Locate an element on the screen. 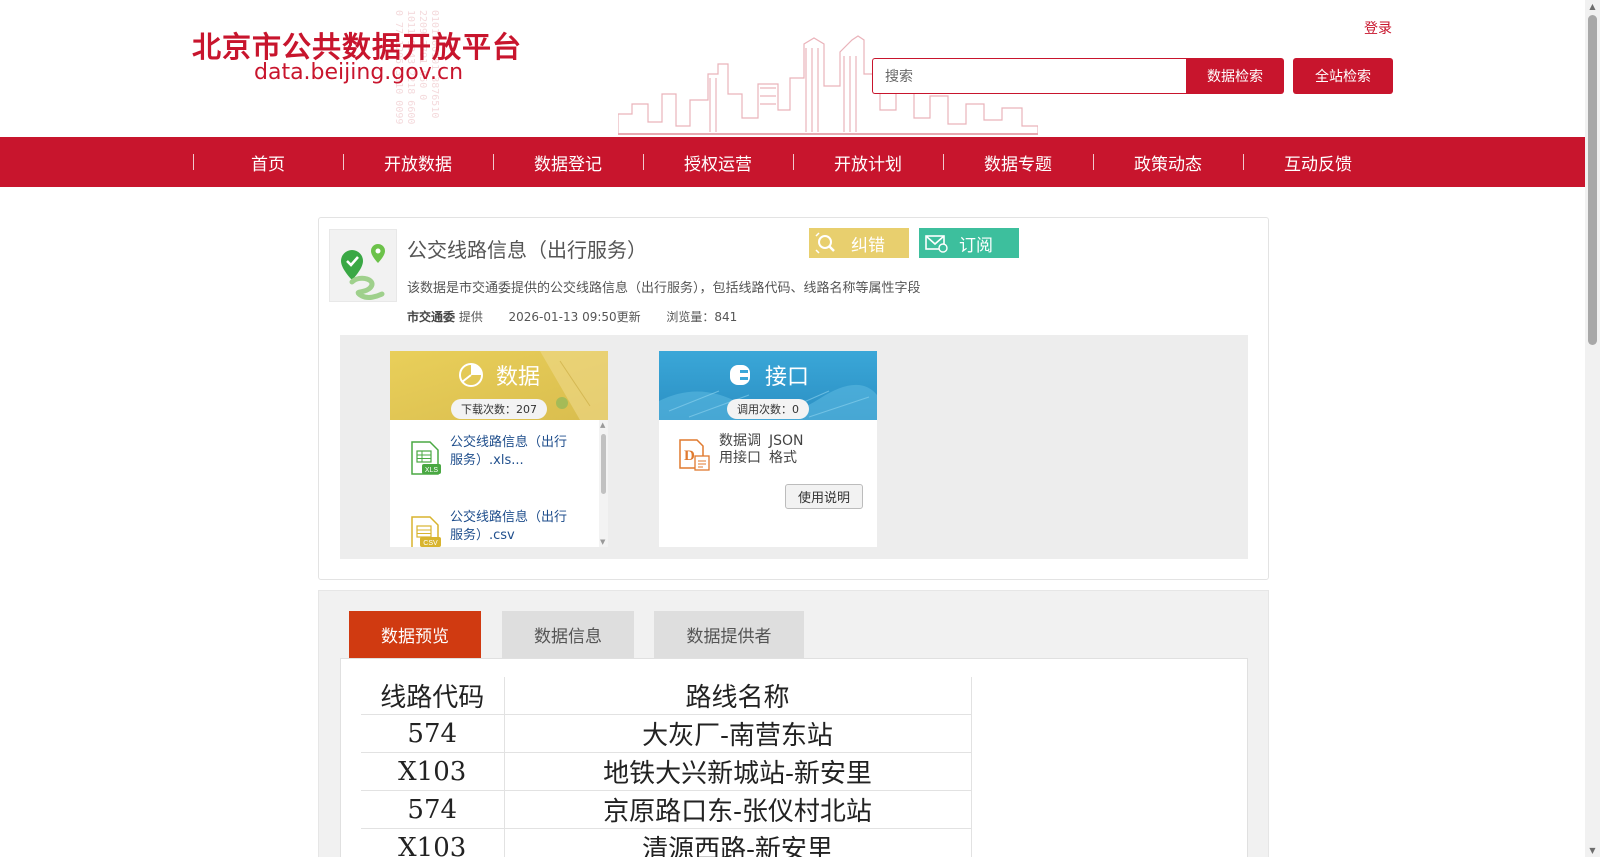  page-scrollbar: ▲ ▼ is located at coordinates (1592, 428).